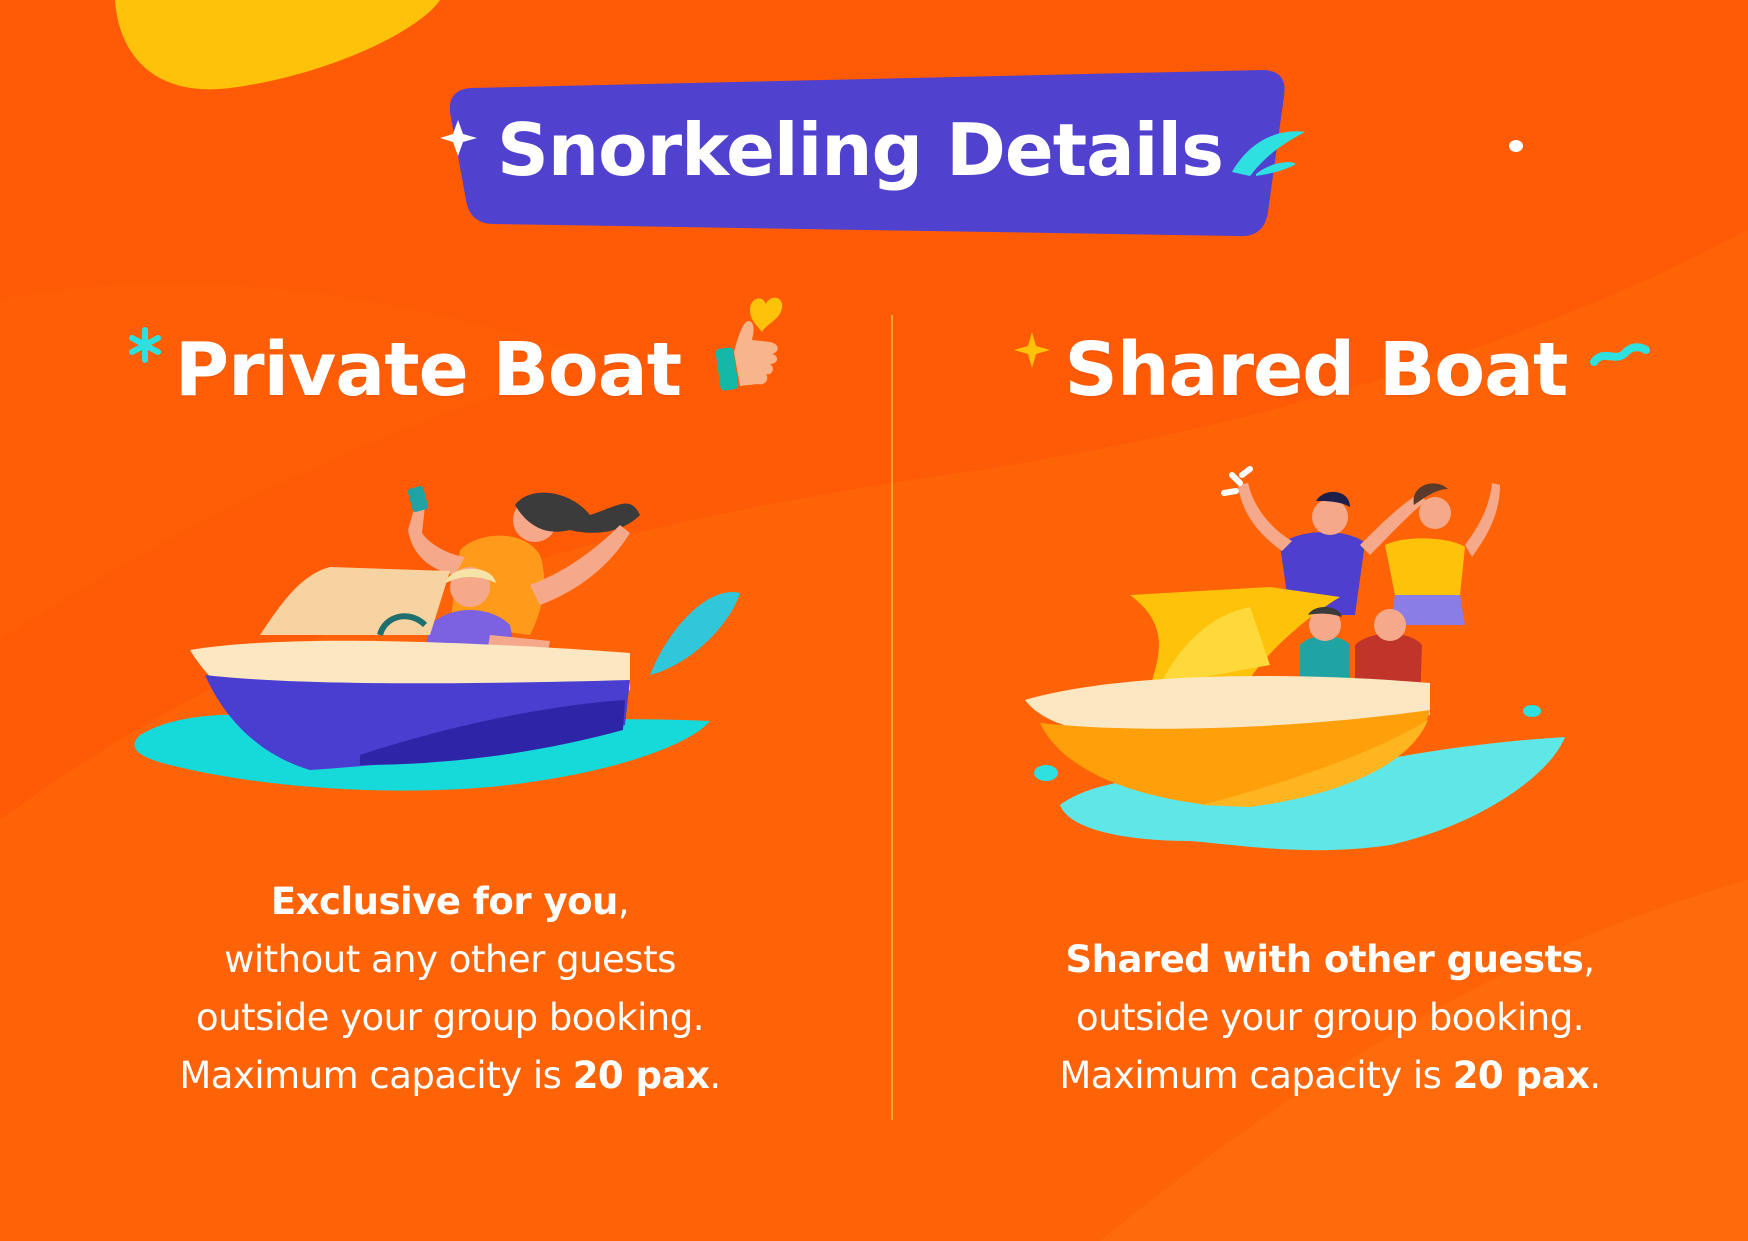  Describe the element at coordinates (641, 1075) in the screenshot. I see `private-capacity-value: 20 pax` at that location.